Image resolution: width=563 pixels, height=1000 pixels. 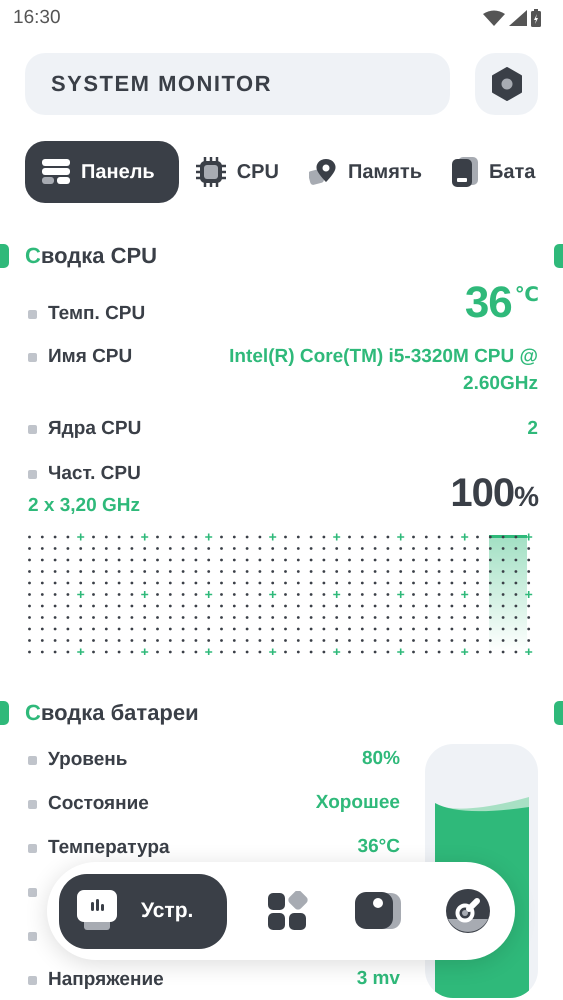 I want to click on row-value: 36°C, so click(x=379, y=847).